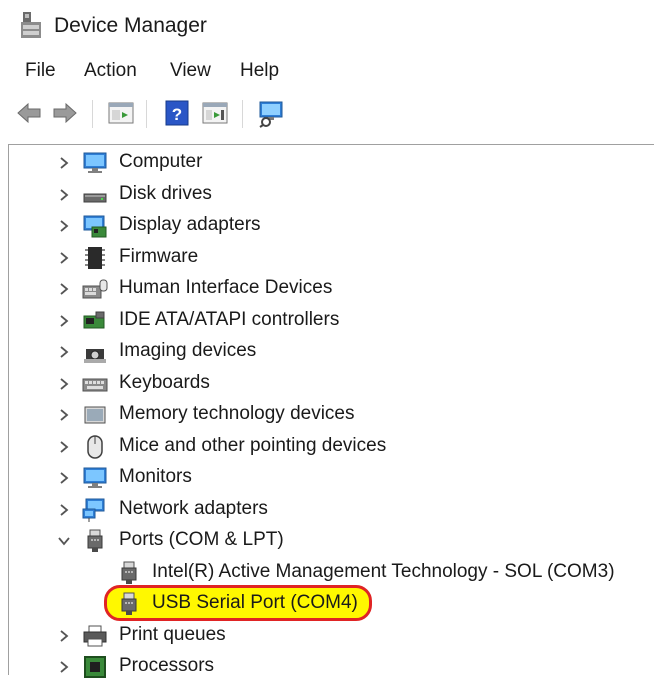  Describe the element at coordinates (215, 113) in the screenshot. I see `update-driver-icon` at that location.